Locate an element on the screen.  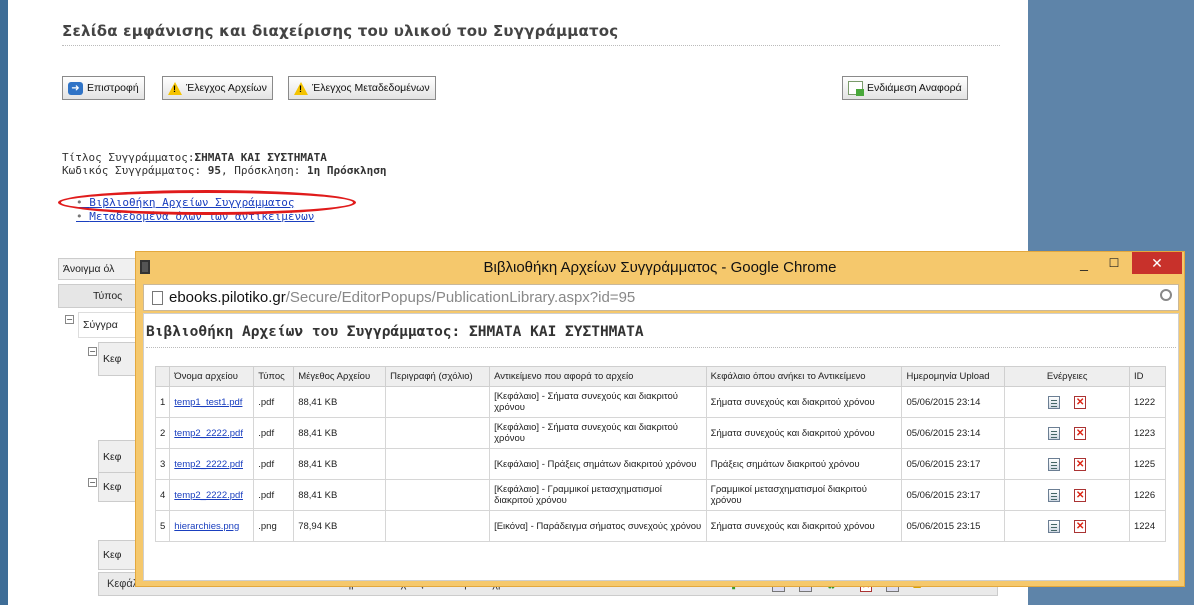
back-button: ➜ Επιστροφή is located at coordinates (103, 88).